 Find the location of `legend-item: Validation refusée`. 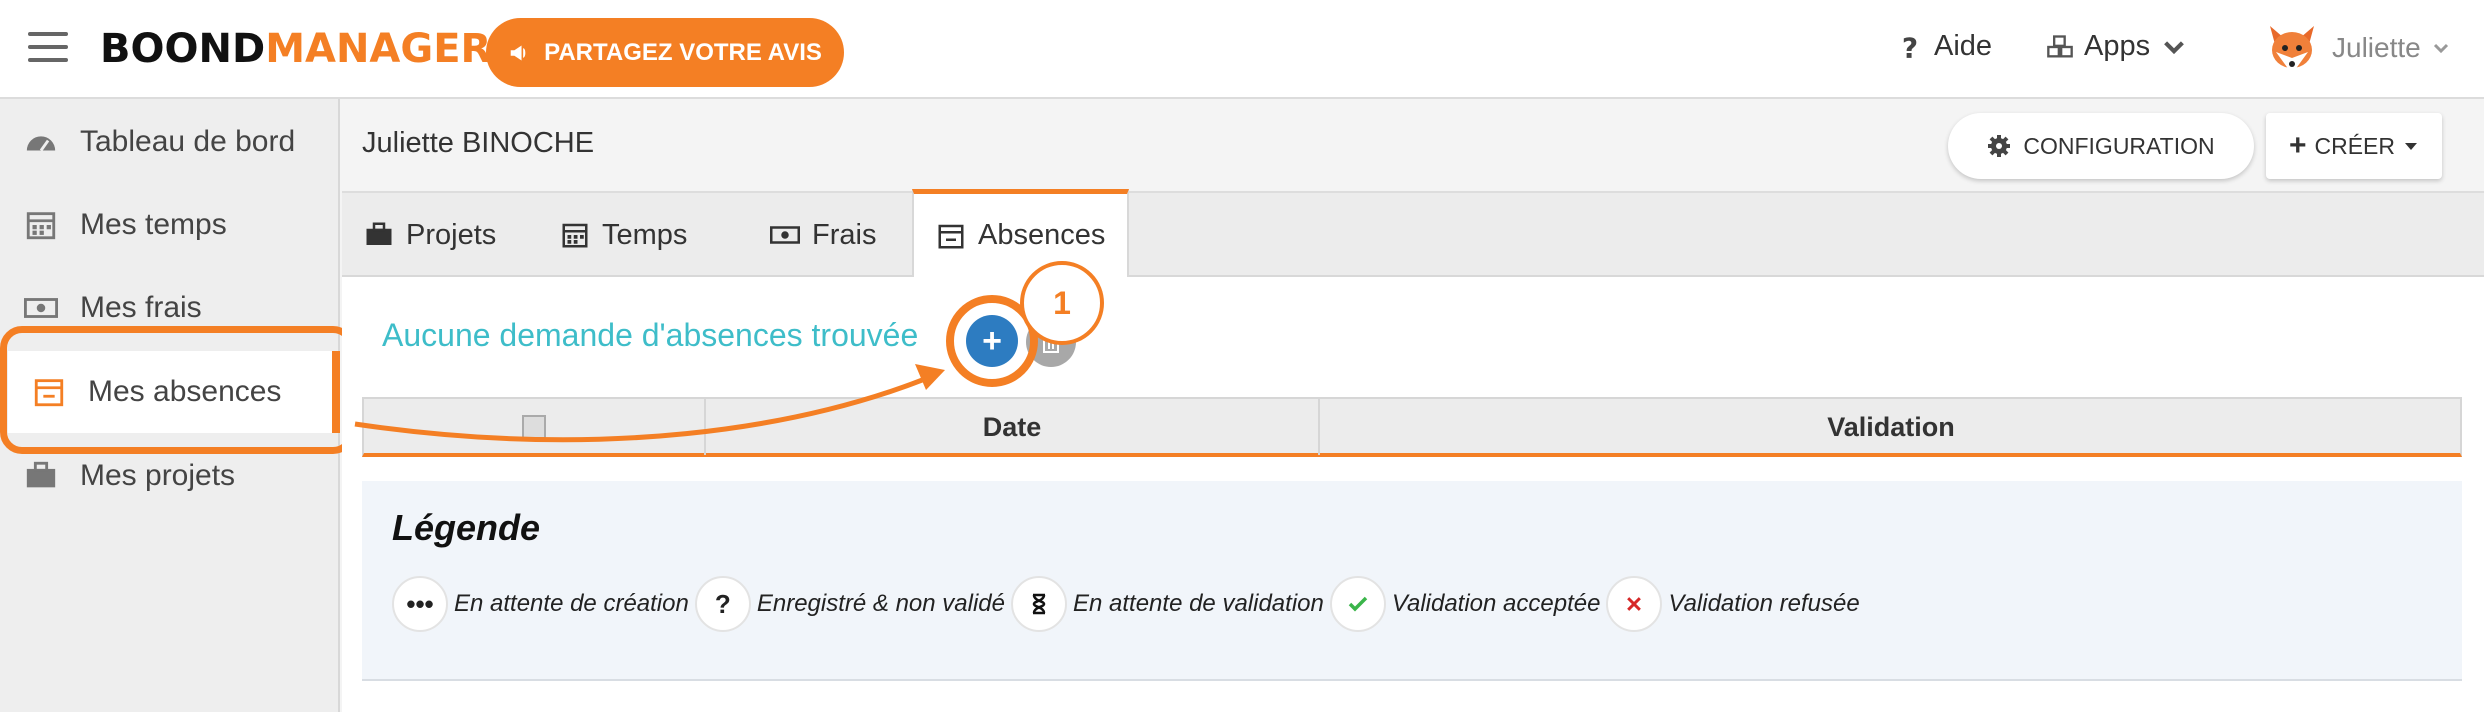

legend-item: Validation refusée is located at coordinates (1733, 604).